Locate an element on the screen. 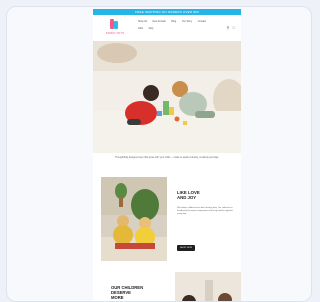  section1-title: LIKE LOVE AND JOY is located at coordinates (188, 195).